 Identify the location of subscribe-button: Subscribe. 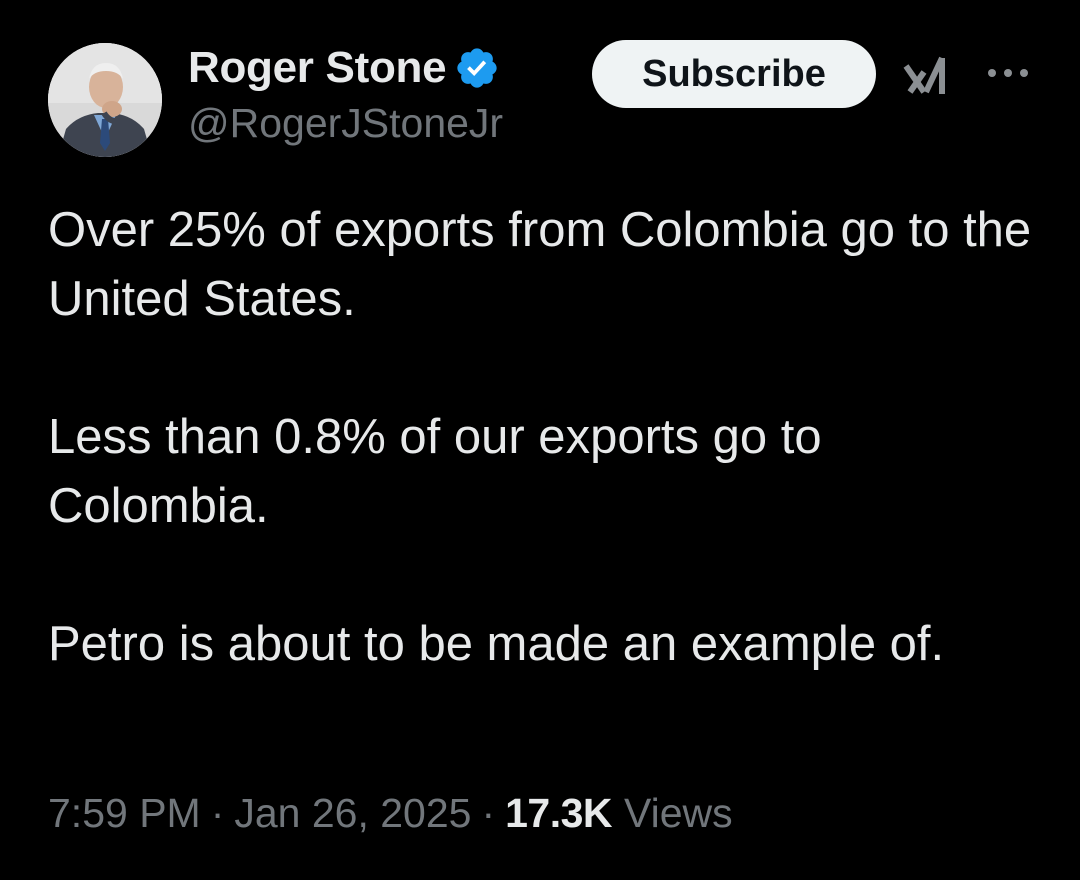
(734, 74).